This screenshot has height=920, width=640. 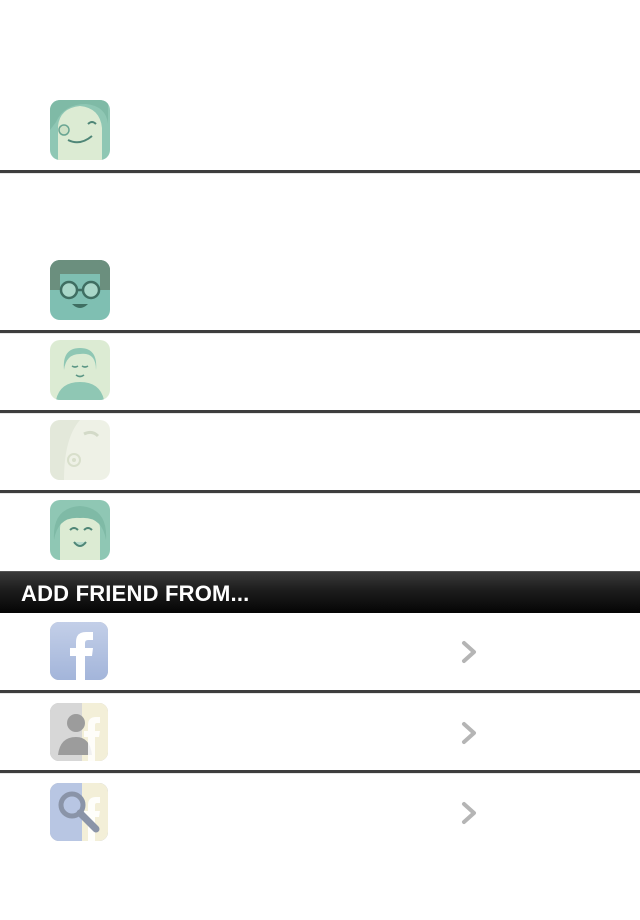 I want to click on add-from-facebook-contacts-row, so click(x=320, y=732).